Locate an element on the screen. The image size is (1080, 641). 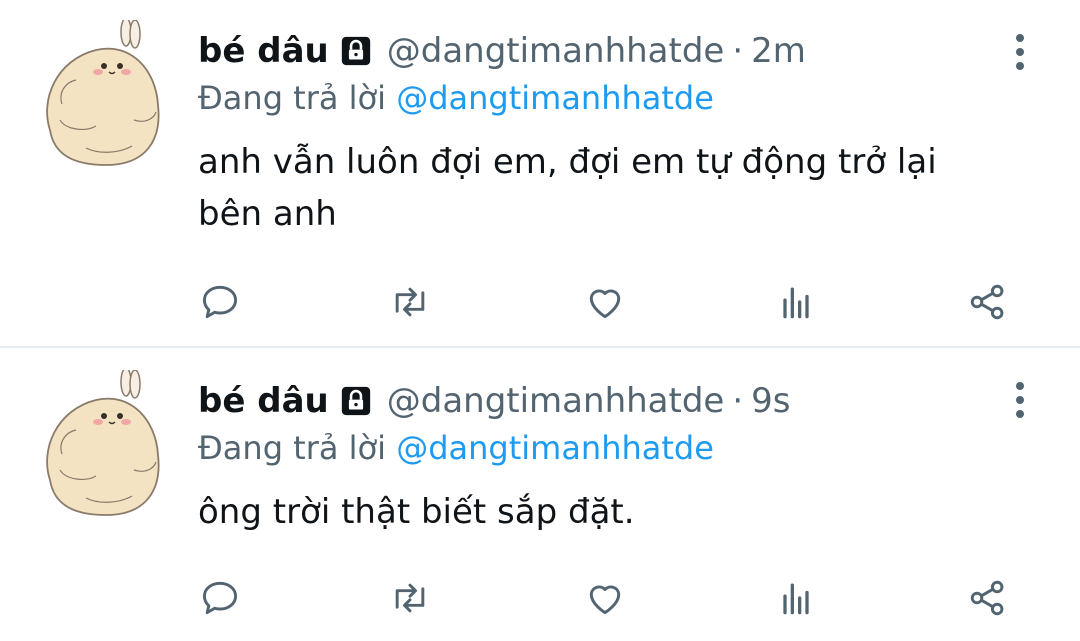
tweet-text: ông trời thật biết sắp đặt. is located at coordinates (416, 512).